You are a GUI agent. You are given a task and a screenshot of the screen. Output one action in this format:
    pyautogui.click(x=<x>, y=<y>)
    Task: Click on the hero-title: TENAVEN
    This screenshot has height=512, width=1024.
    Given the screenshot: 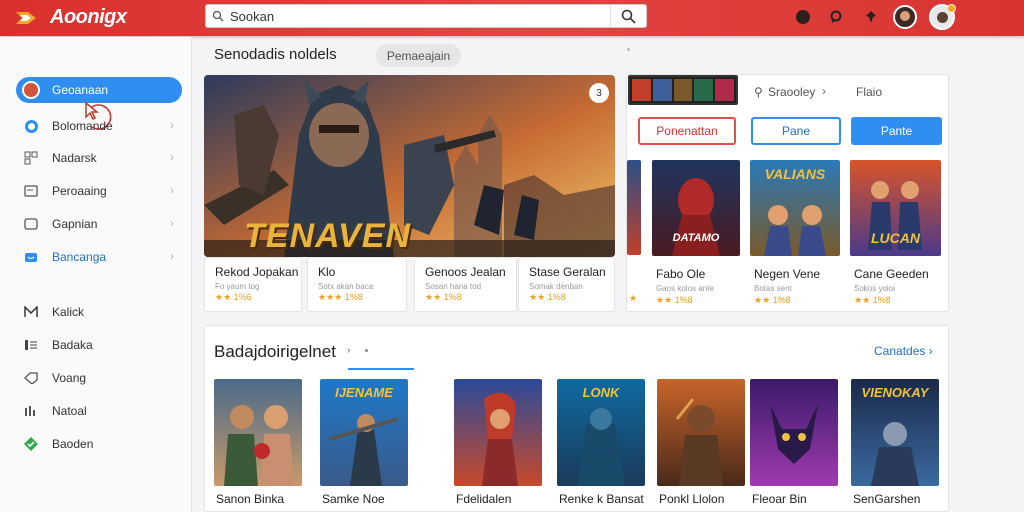 What is the action you would take?
    pyautogui.click(x=327, y=236)
    